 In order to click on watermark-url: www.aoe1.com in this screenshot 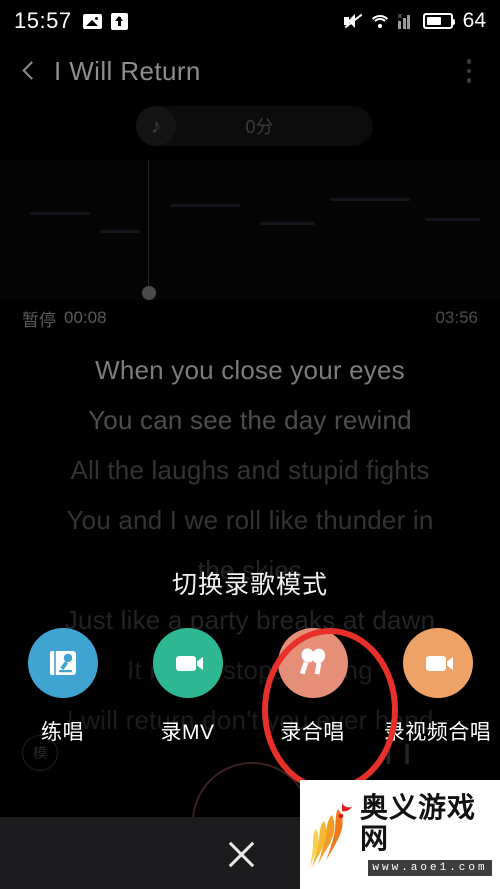, I will do `click(430, 868)`.